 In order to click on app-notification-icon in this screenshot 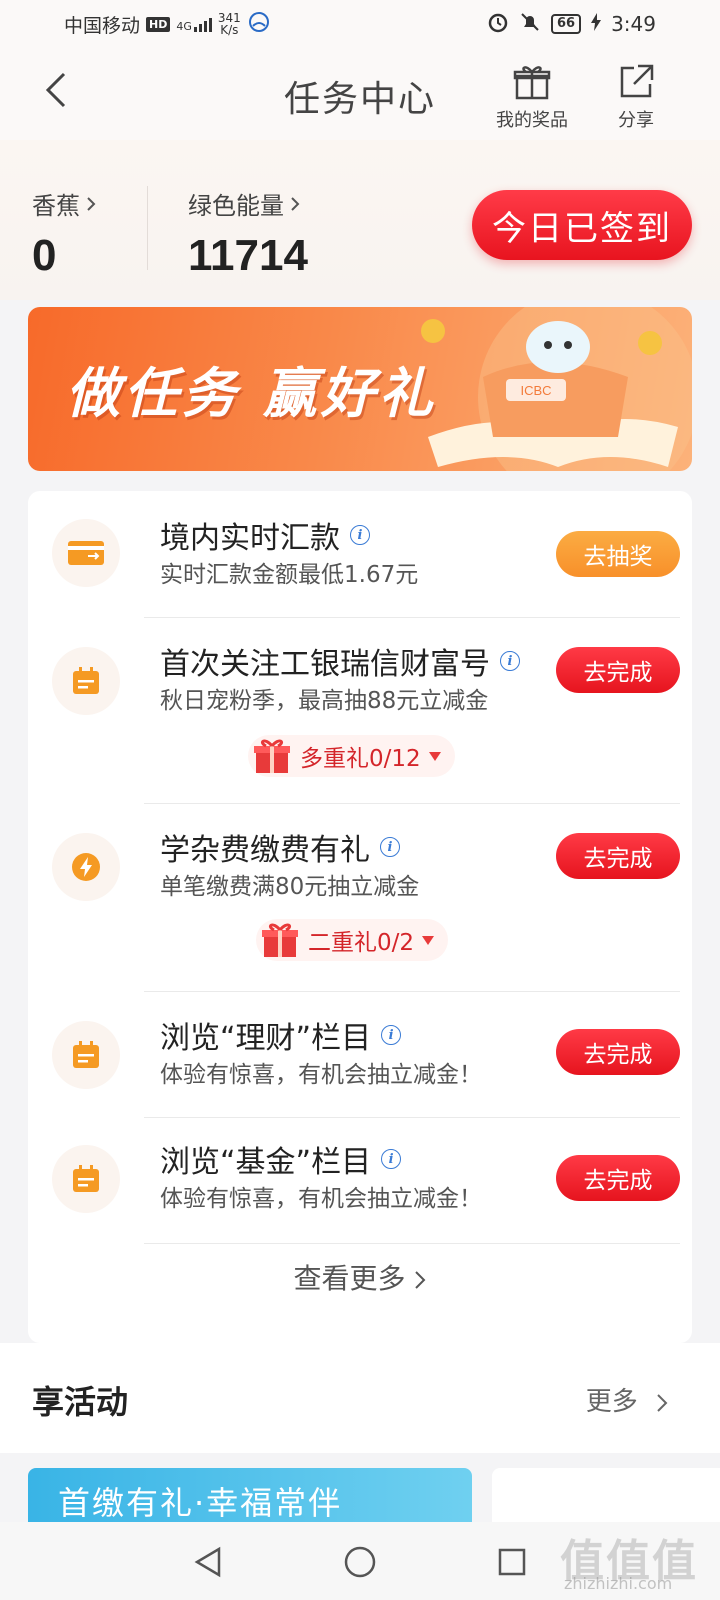, I will do `click(259, 24)`.